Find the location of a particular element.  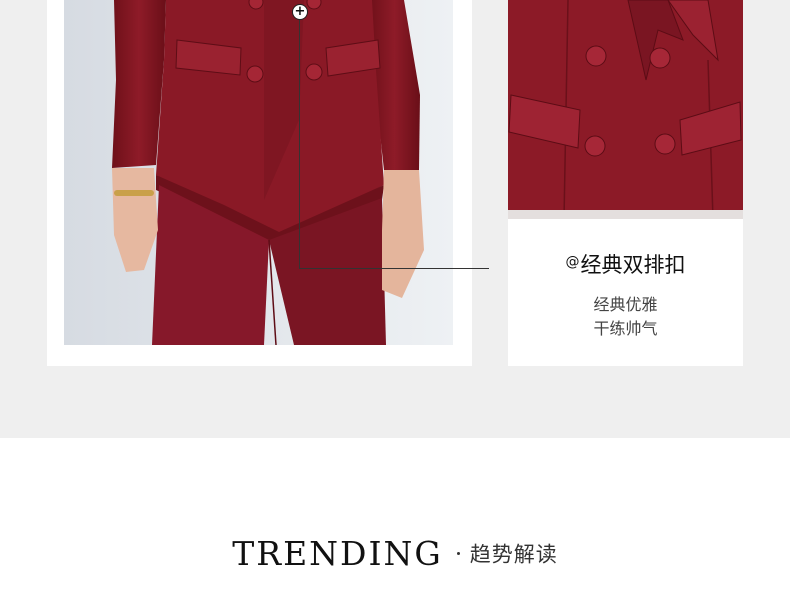

feature-title-text: 经典双排扣 is located at coordinates (633, 265).